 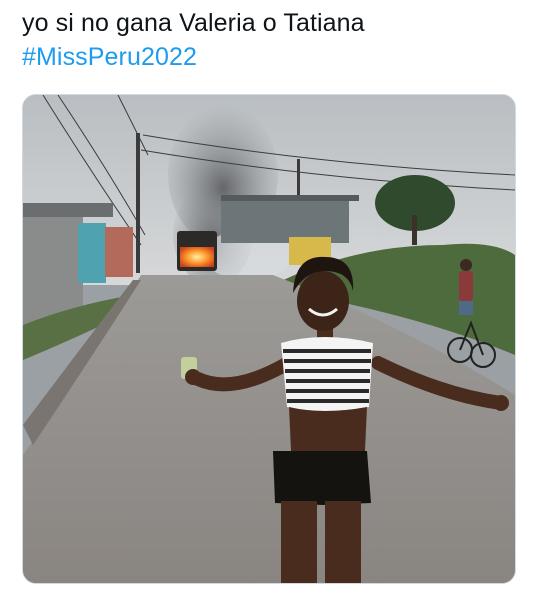 I want to click on building-center, so click(x=285, y=221).